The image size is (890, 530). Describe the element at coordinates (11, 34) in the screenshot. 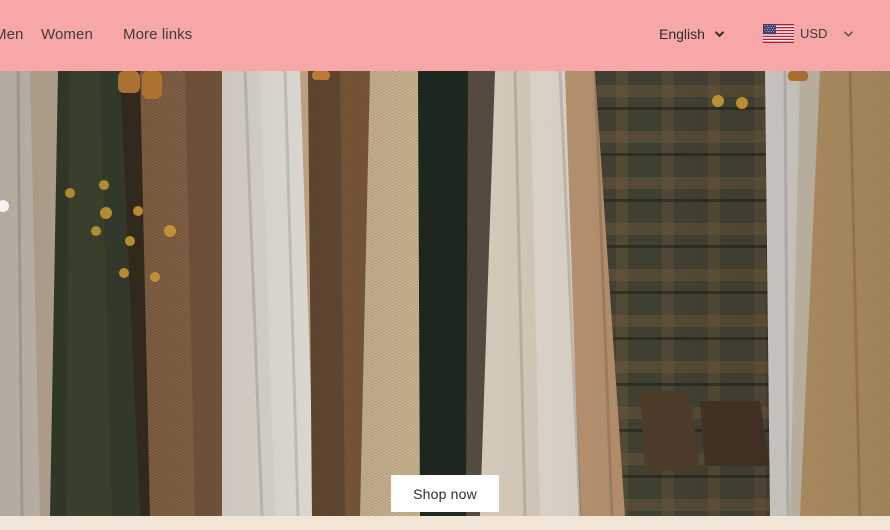

I see `nav-link-men: Men` at that location.